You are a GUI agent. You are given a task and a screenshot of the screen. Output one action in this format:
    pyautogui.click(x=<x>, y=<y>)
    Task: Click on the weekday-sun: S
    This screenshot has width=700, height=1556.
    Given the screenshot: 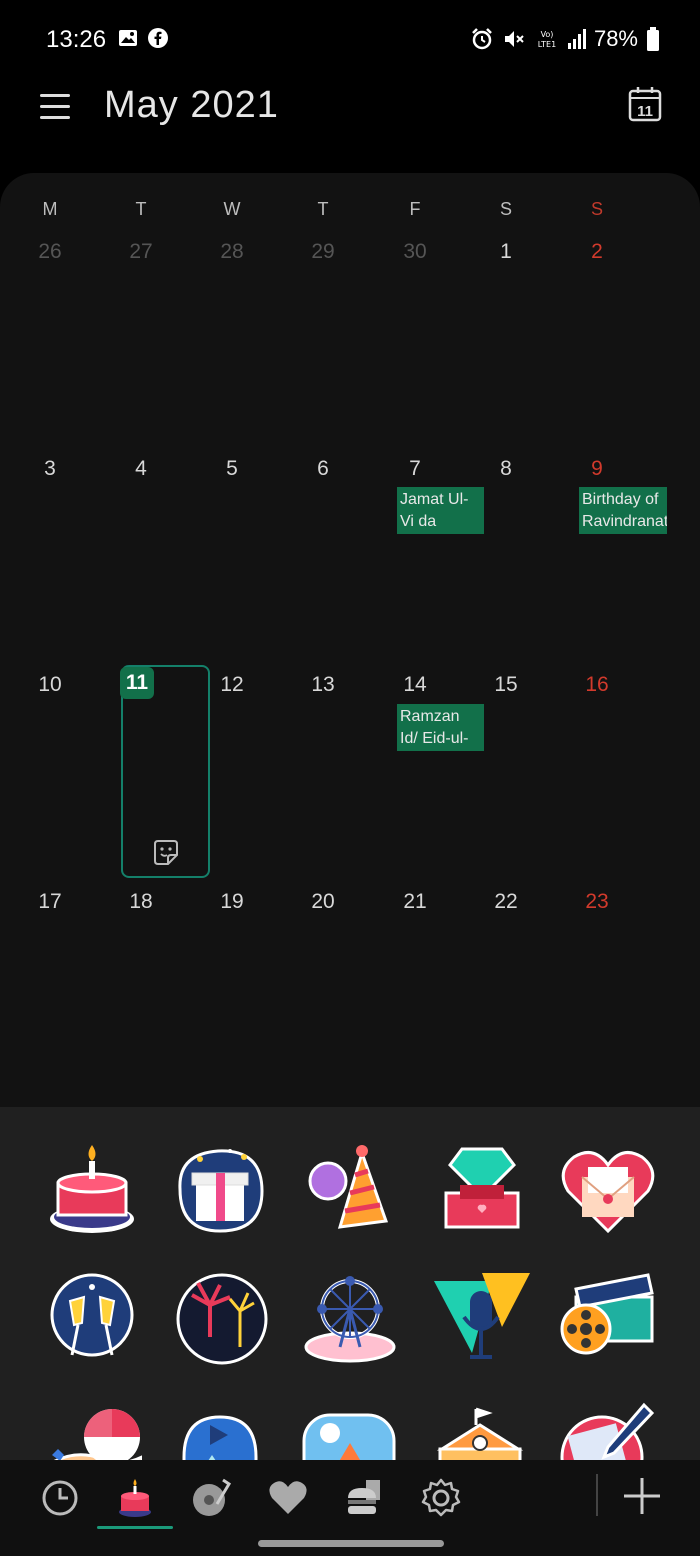 What is the action you would take?
    pyautogui.click(x=596, y=209)
    